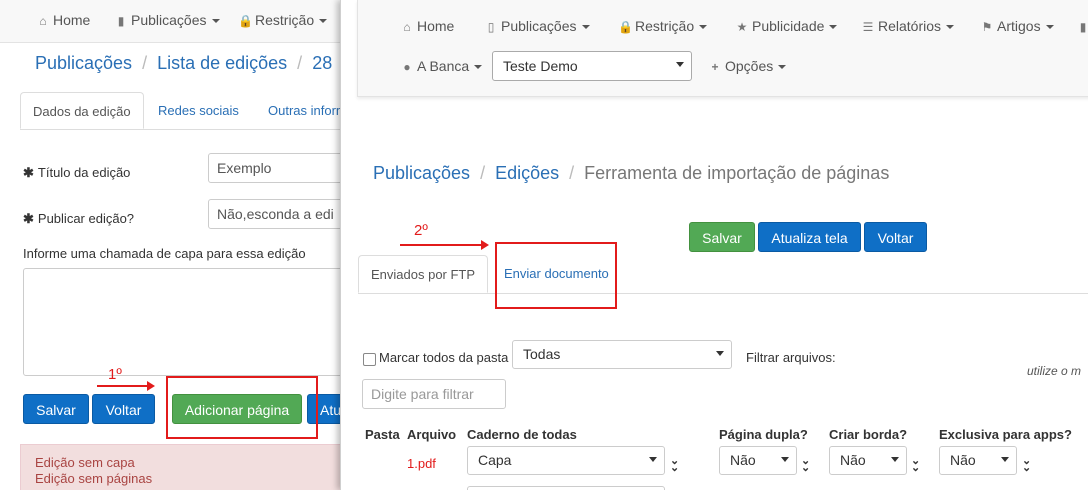 This screenshot has height=490, width=1088. I want to click on nav-publicidade-label: Publicidade, so click(788, 26).